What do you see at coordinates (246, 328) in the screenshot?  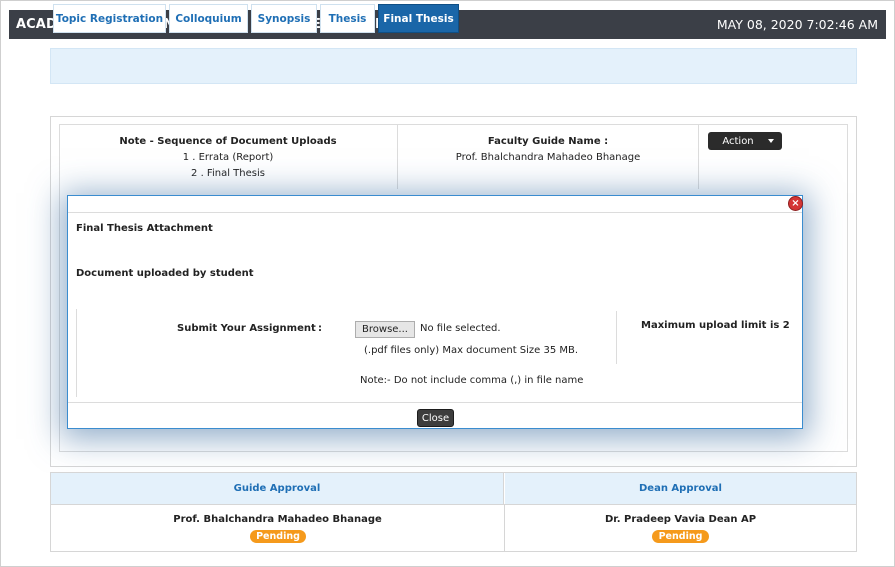 I see `submit-assignment-label: Submit Your Assignment` at bounding box center [246, 328].